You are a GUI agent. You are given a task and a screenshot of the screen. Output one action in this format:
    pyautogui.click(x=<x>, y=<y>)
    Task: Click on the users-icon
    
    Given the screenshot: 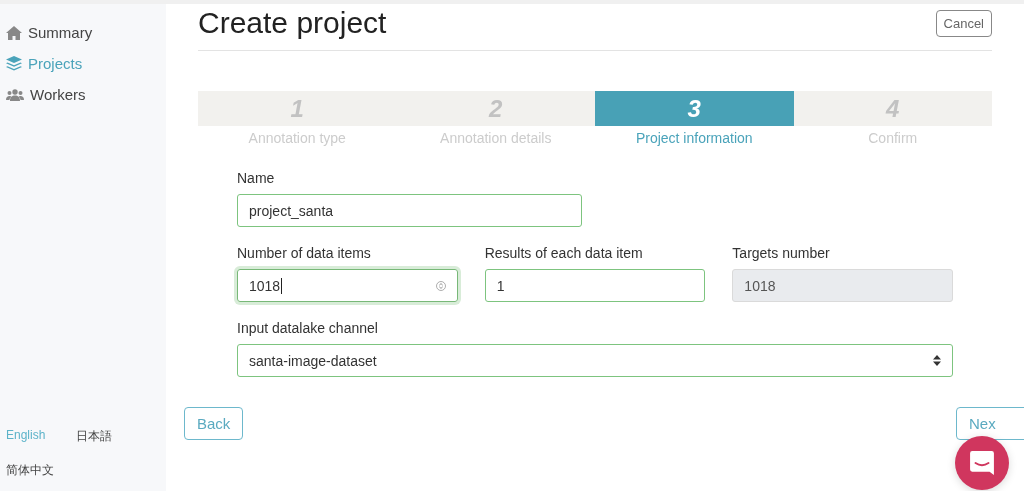 What is the action you would take?
    pyautogui.click(x=15, y=94)
    